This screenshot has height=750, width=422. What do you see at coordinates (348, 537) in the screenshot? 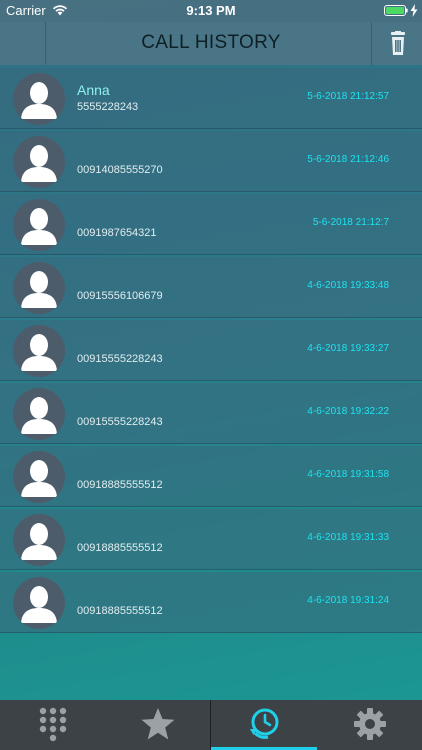
I see `call-timestamp: 4-6-2018 19:31:33` at bounding box center [348, 537].